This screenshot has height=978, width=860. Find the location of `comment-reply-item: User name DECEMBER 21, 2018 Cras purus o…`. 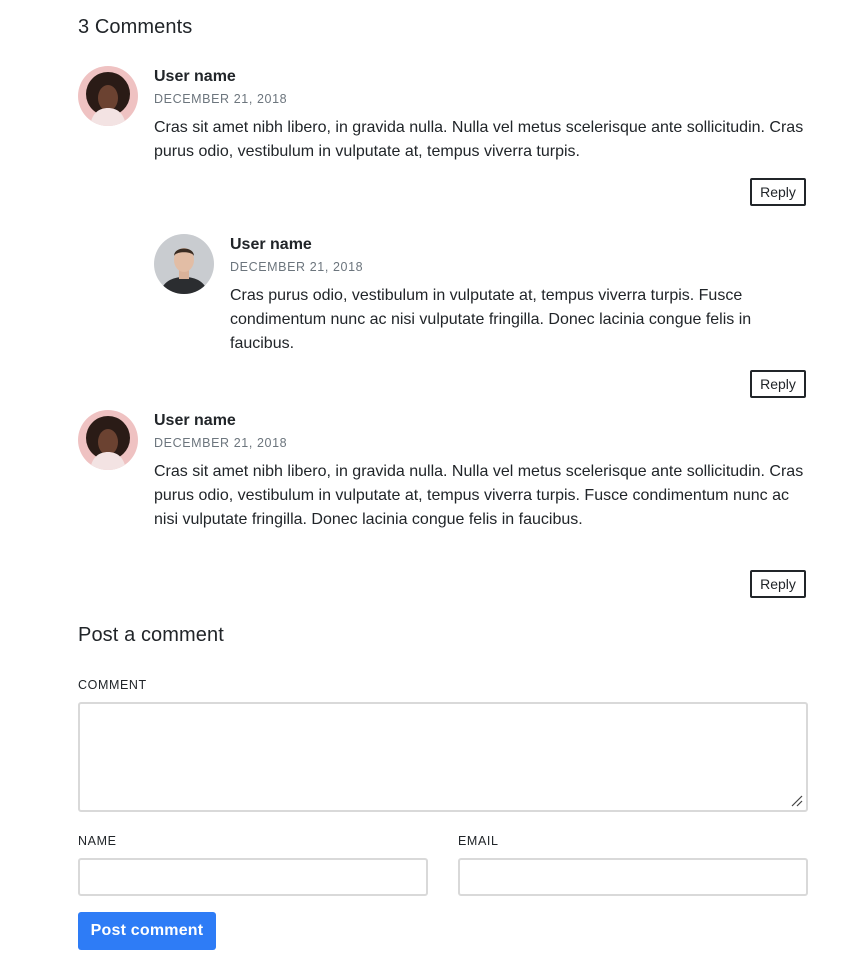

comment-reply-item: User name DECEMBER 21, 2018 Cras purus o… is located at coordinates (486, 319).